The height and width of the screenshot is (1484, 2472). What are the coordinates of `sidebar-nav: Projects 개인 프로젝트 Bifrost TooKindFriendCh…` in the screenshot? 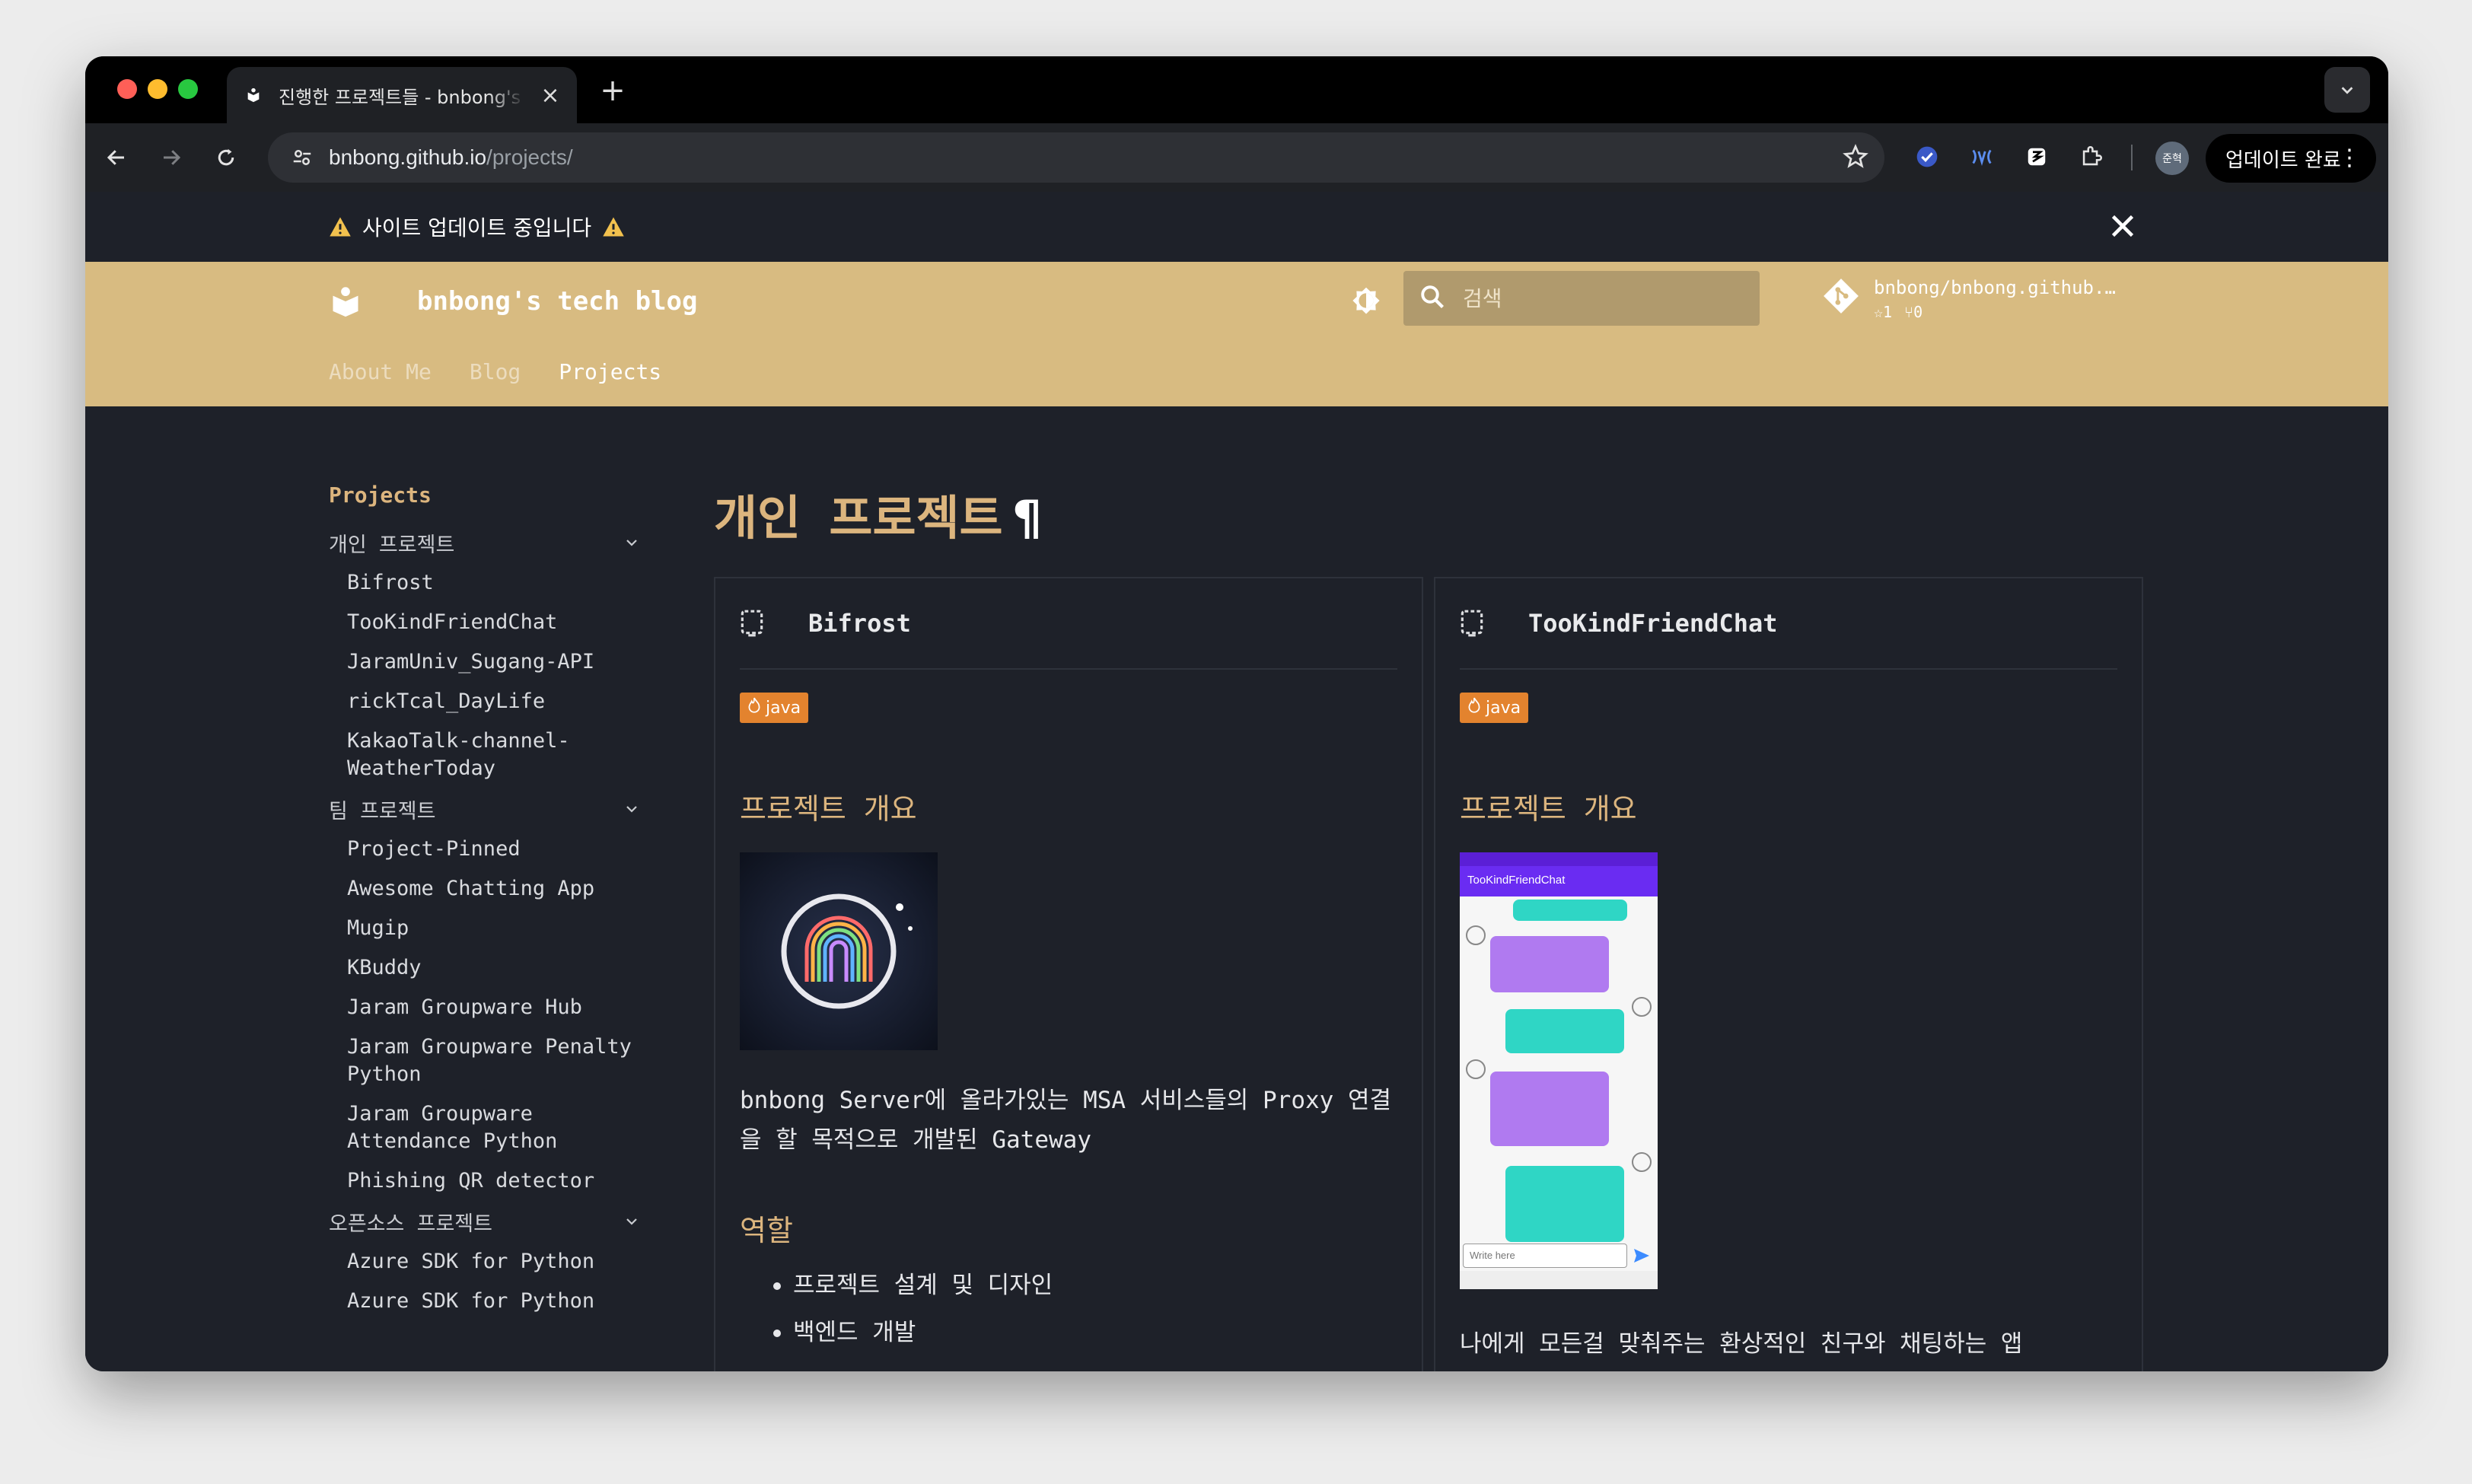 It's located at (488, 901).